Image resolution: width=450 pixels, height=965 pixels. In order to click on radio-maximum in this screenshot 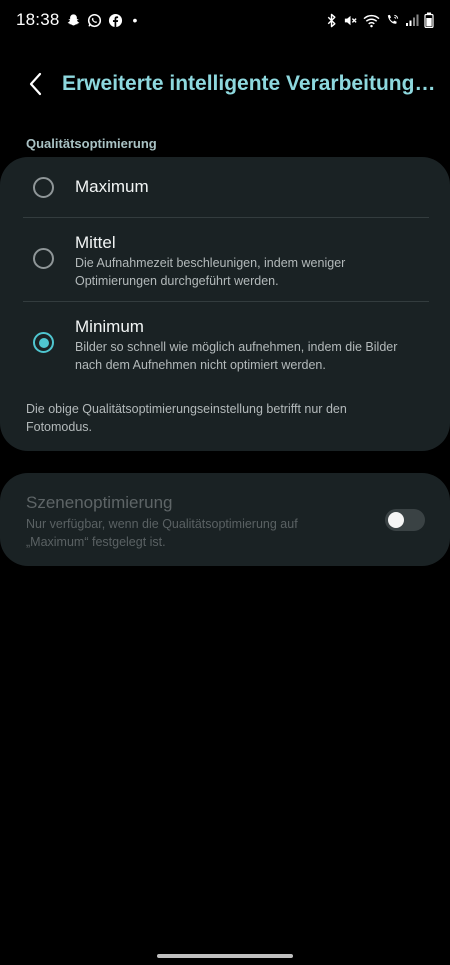, I will do `click(43, 187)`.